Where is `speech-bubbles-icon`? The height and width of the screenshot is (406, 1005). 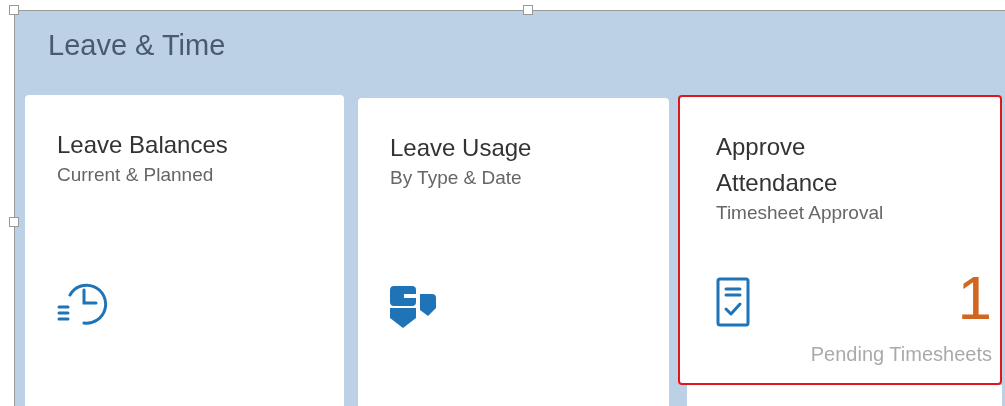
speech-bubbles-icon is located at coordinates (413, 306).